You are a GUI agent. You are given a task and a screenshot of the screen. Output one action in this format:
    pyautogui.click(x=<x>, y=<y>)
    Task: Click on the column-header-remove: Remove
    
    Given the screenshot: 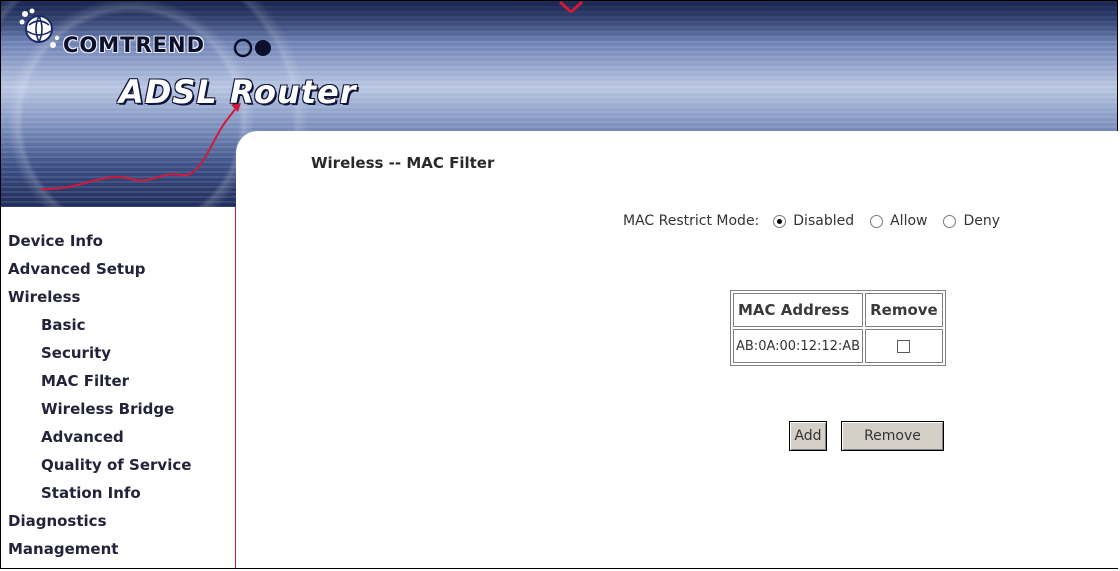 What is the action you would take?
    pyautogui.click(x=904, y=310)
    